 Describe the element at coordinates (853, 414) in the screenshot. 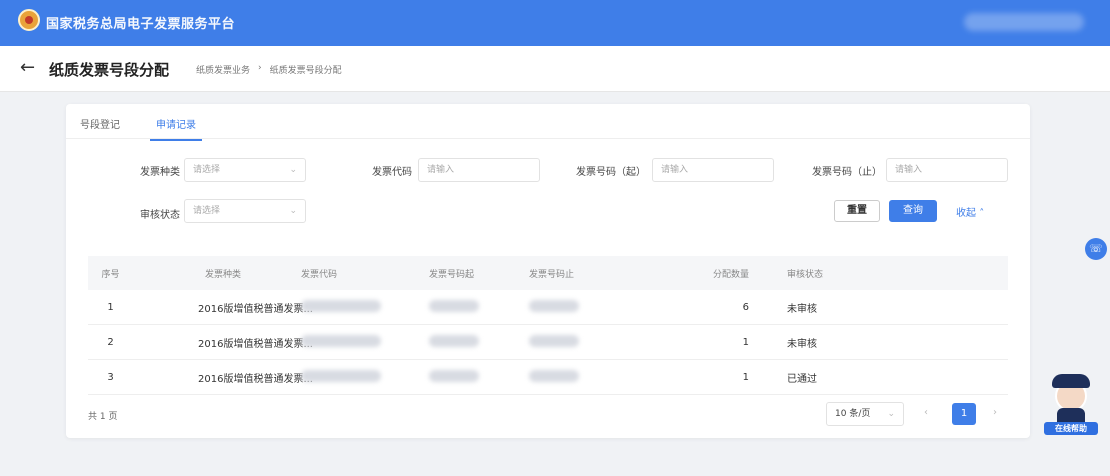

I see `page-size-value: 10 条/页` at that location.